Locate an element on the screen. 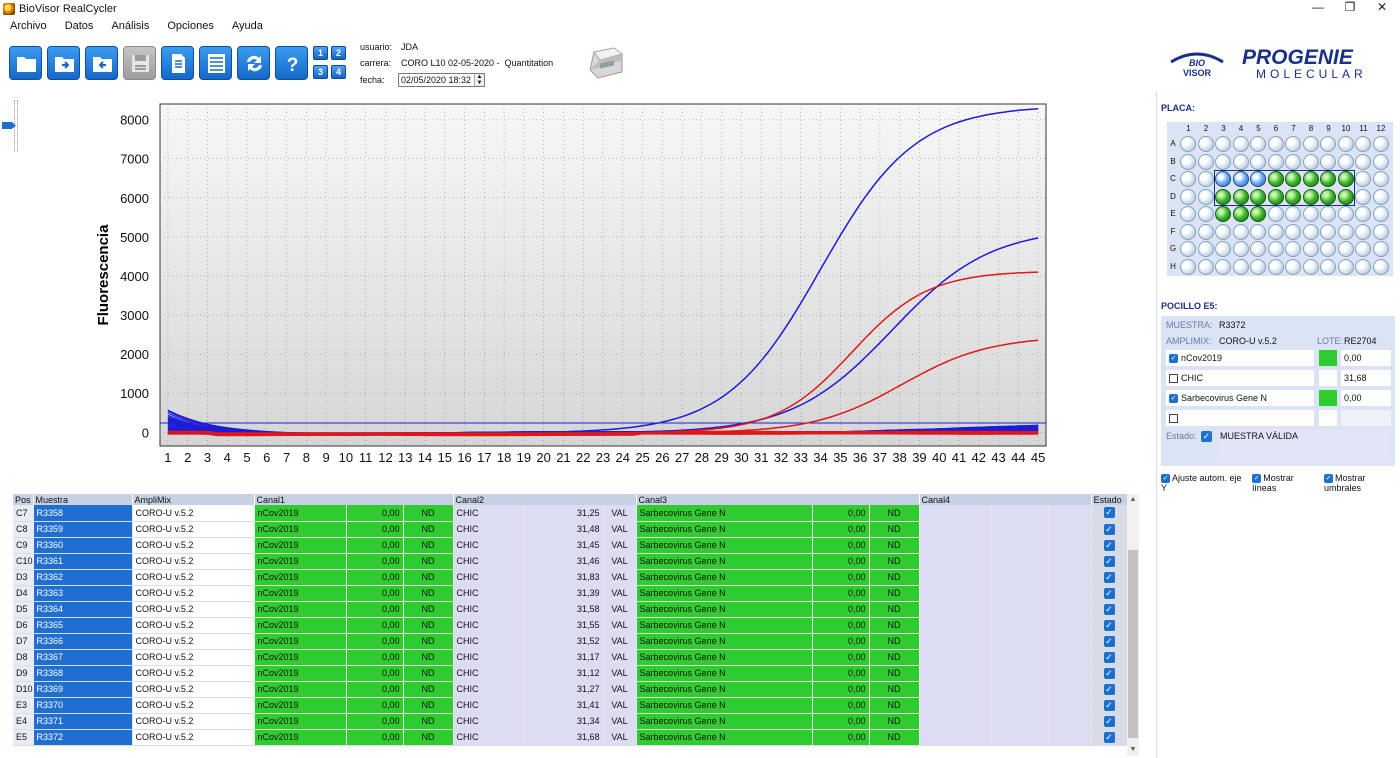 This screenshot has height=758, width=1400. auto-y-checkbox: ✓ is located at coordinates (1165, 479).